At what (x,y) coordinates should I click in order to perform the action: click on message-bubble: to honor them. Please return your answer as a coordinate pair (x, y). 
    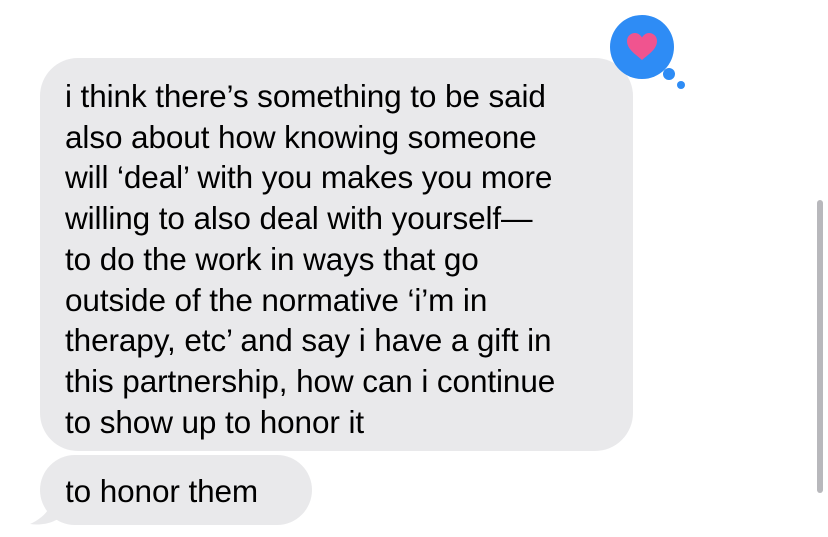
    Looking at the image, I should click on (176, 490).